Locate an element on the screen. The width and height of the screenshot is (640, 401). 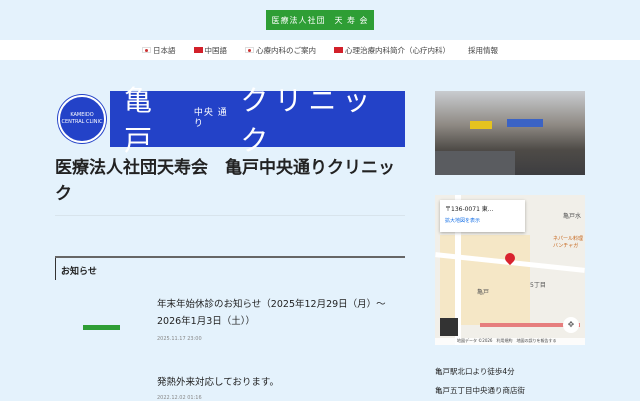
divider is located at coordinates (230, 215).